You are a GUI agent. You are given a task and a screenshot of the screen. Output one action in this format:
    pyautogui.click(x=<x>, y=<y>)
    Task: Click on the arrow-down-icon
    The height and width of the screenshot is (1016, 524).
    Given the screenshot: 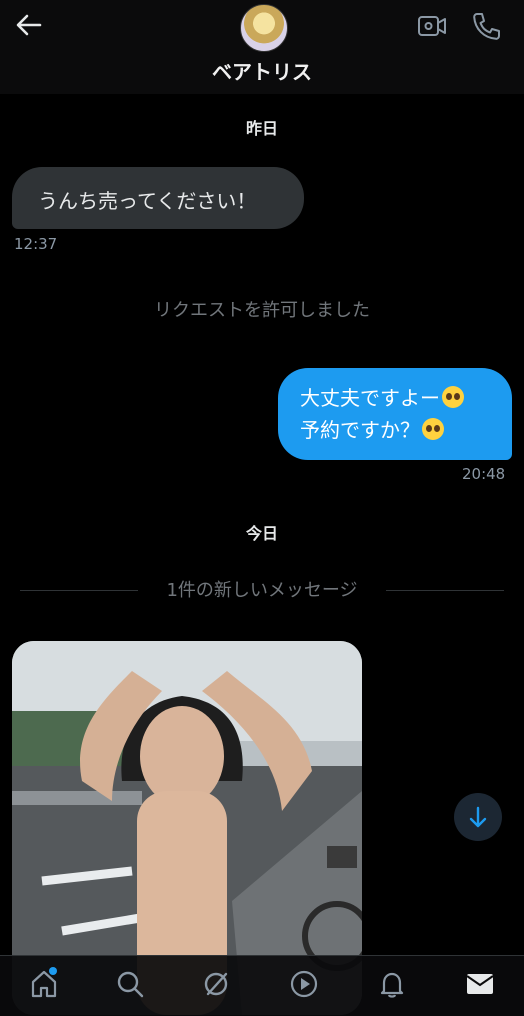 What is the action you would take?
    pyautogui.click(x=478, y=817)
    